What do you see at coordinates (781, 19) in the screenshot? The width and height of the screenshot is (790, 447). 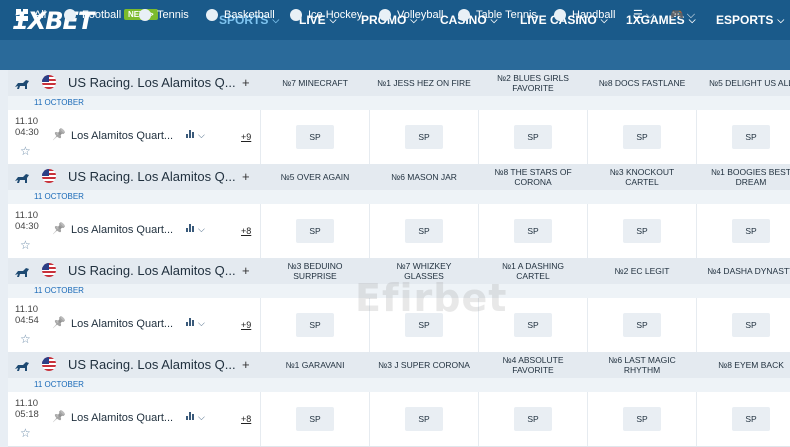 I see `chevron-down-icon: ⌵` at bounding box center [781, 19].